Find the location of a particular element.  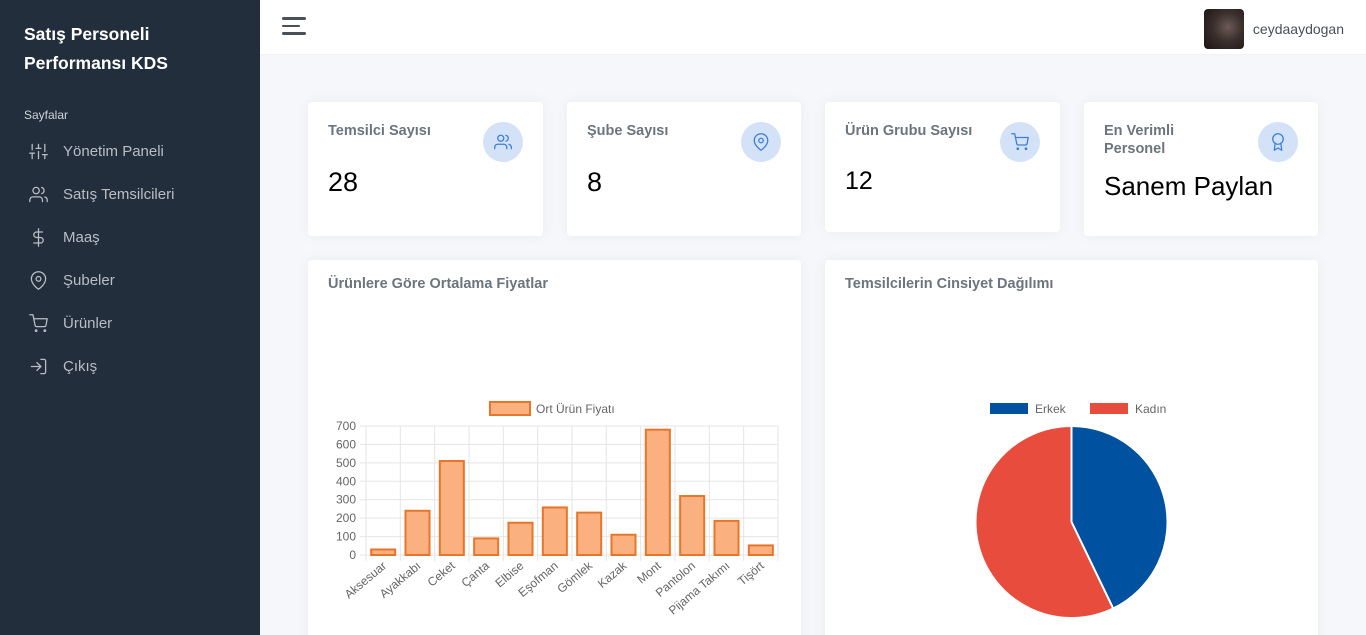

stat-card-urun-grubu: Ürün Grubu Sayısı 12 is located at coordinates (942, 167).